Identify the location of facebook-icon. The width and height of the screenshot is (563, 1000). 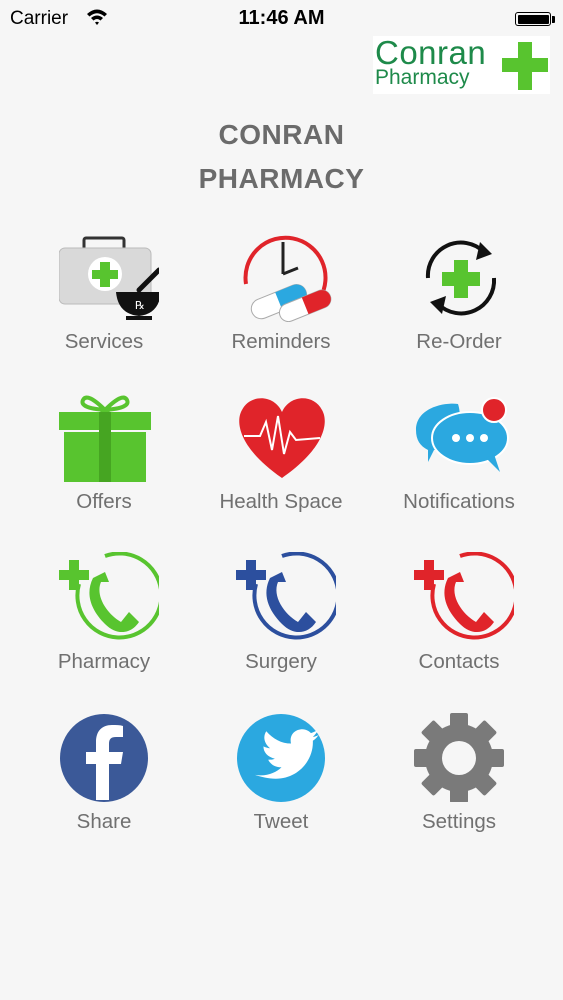
(104, 758).